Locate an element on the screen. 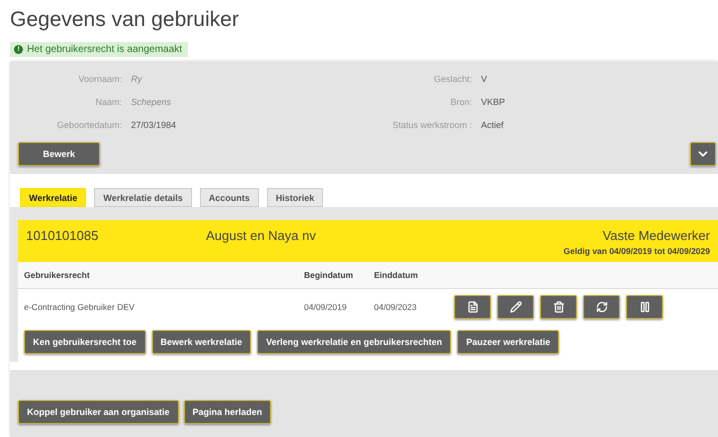 This screenshot has height=437, width=718. tab: Werkrelatie details is located at coordinates (143, 197).